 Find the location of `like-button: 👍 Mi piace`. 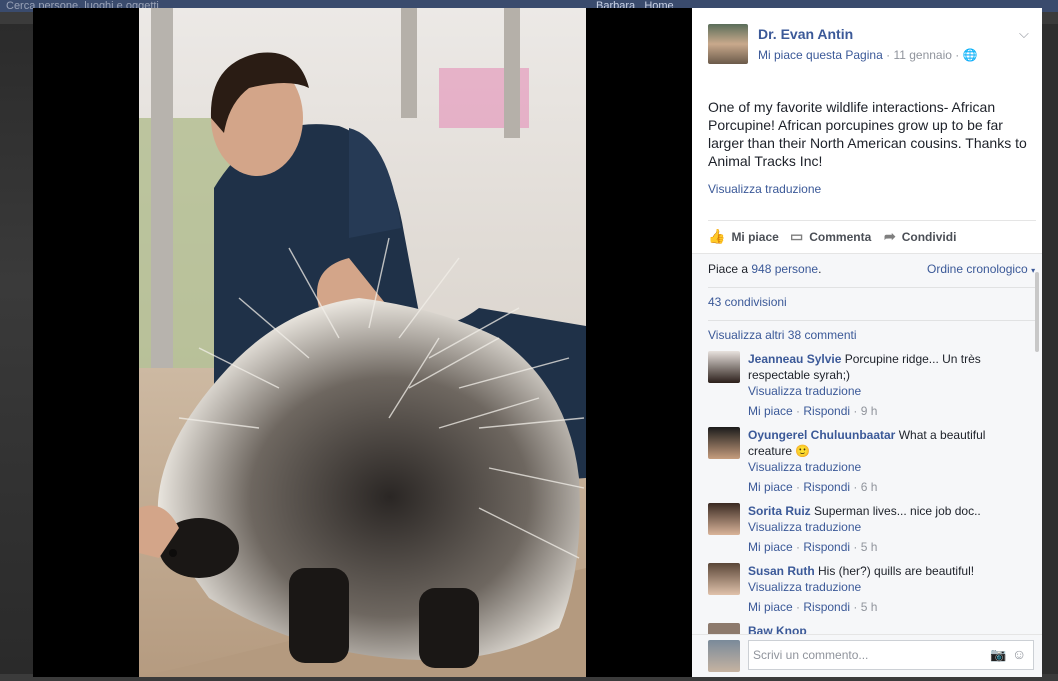

like-button: 👍 Mi piace is located at coordinates (743, 236).